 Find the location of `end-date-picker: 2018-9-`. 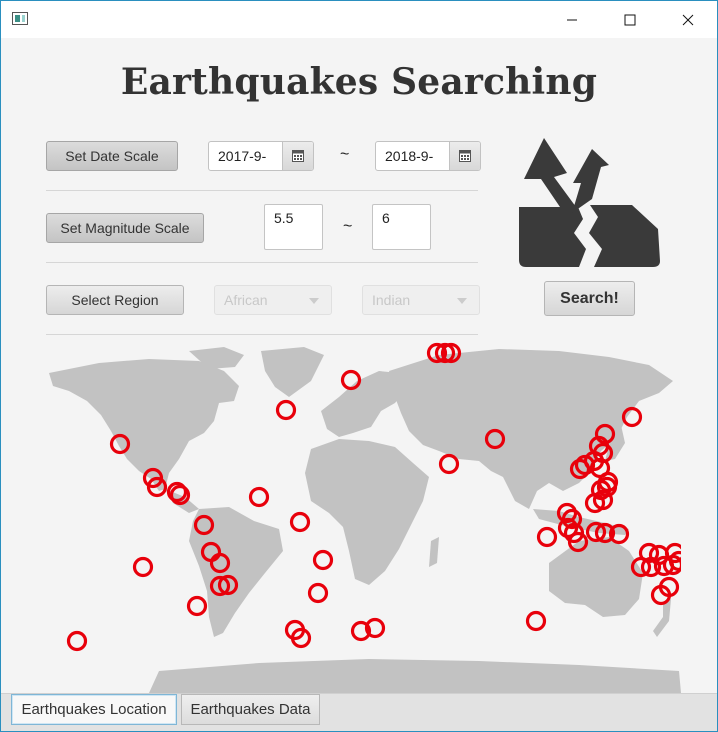

end-date-picker: 2018-9- is located at coordinates (428, 156).